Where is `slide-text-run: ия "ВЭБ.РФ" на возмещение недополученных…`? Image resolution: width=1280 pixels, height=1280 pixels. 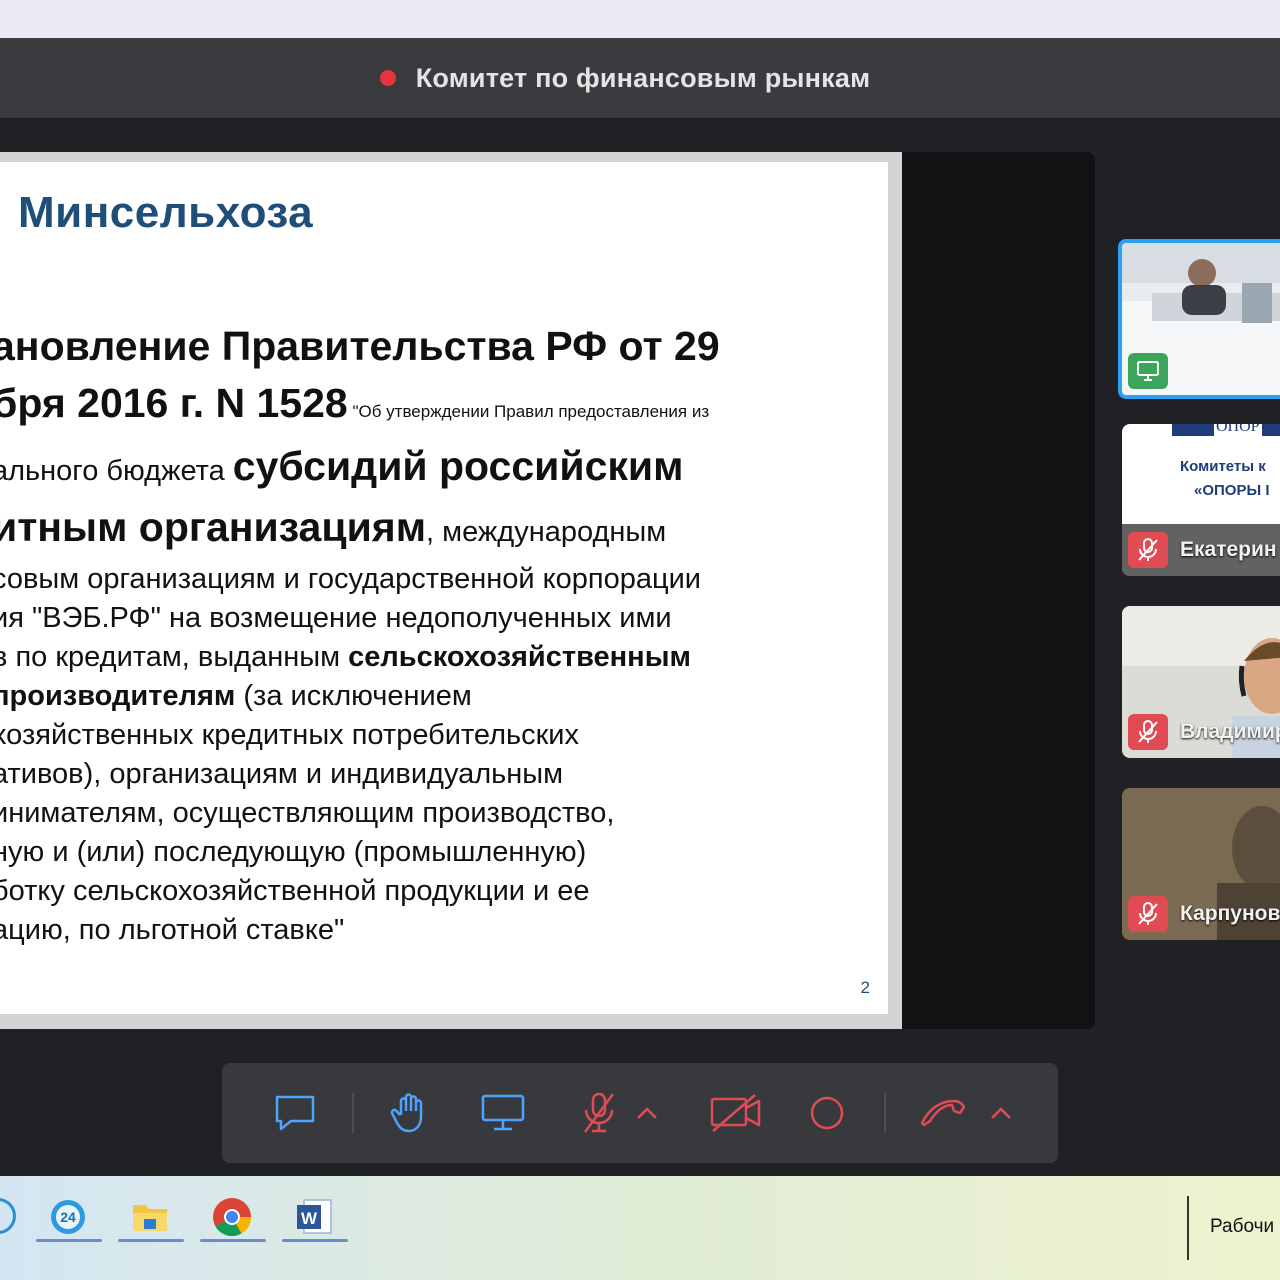 slide-text-run: ия "ВЭБ.РФ" на возмещение недополученных… is located at coordinates (336, 618).